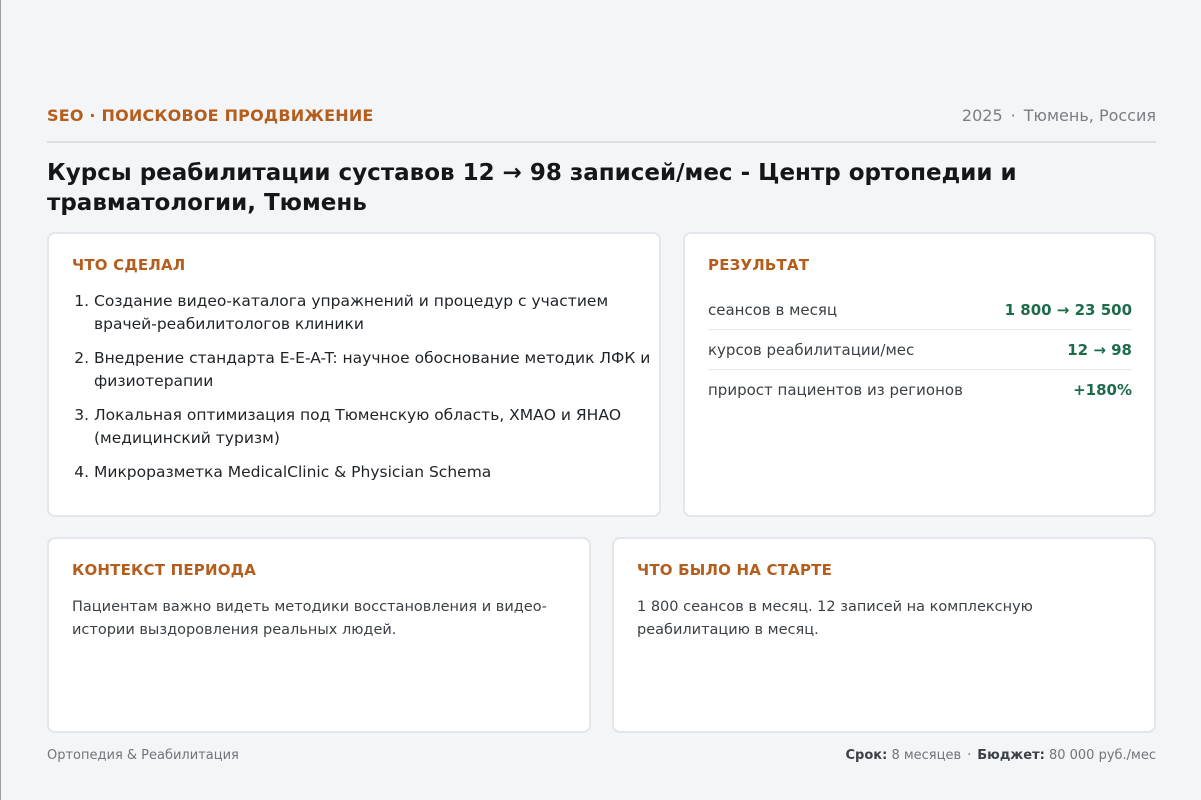 The height and width of the screenshot is (800, 1201). I want to click on terms: Срок: 8 месяцев · Бюджет: 80 000 руб./мес, so click(1000, 755).